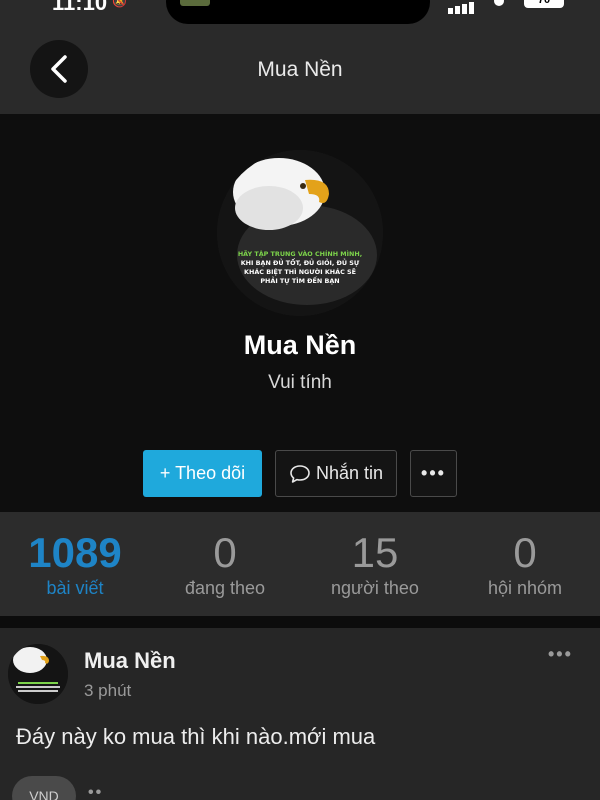  Describe the element at coordinates (375, 588) in the screenshot. I see `stat-label: người theo` at that location.